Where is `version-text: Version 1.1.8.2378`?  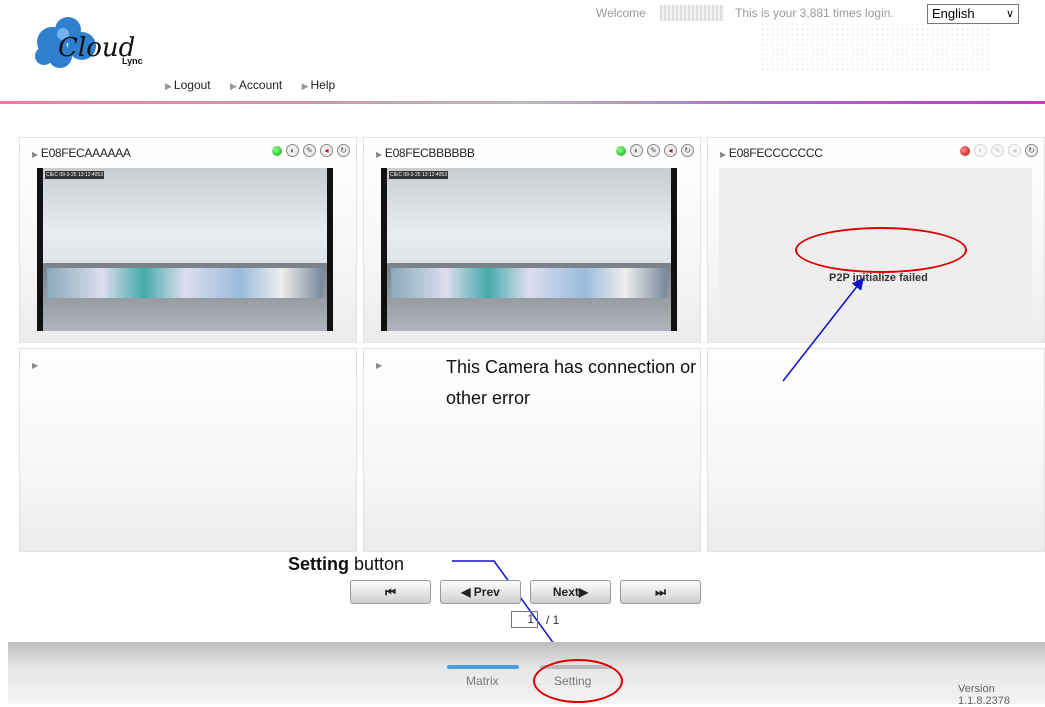 version-text: Version 1.1.8.2378 is located at coordinates (984, 695).